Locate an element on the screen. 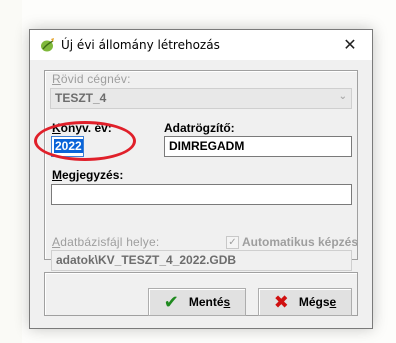 This screenshot has height=343, width=396. highlight-ellipse is located at coordinates (85, 141).